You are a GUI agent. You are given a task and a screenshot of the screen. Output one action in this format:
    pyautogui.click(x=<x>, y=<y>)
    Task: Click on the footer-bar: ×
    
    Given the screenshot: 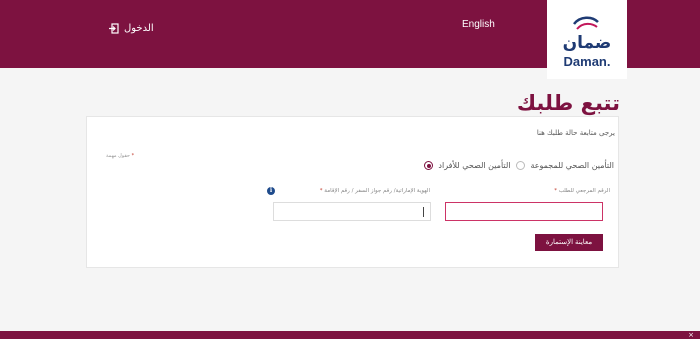 What is the action you would take?
    pyautogui.click(x=350, y=335)
    